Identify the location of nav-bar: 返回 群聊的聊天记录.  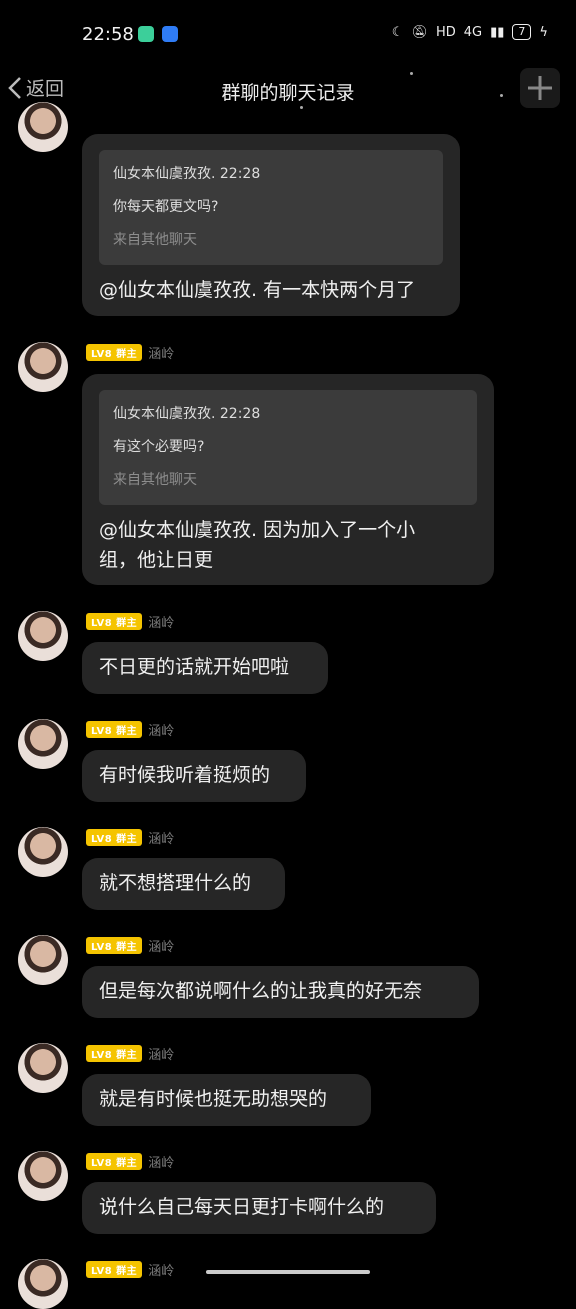
(288, 92).